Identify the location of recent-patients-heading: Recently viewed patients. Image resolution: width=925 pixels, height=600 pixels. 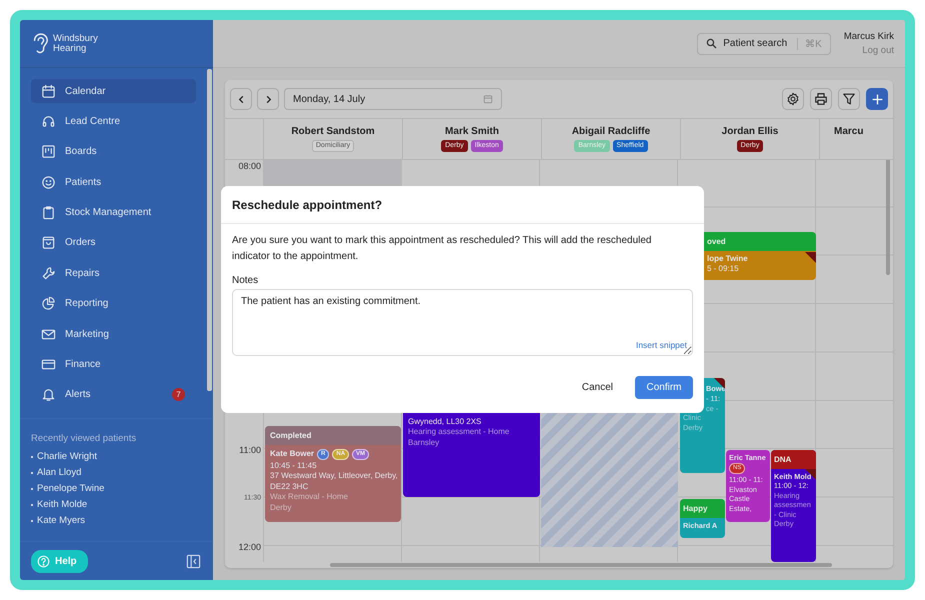
(84, 438).